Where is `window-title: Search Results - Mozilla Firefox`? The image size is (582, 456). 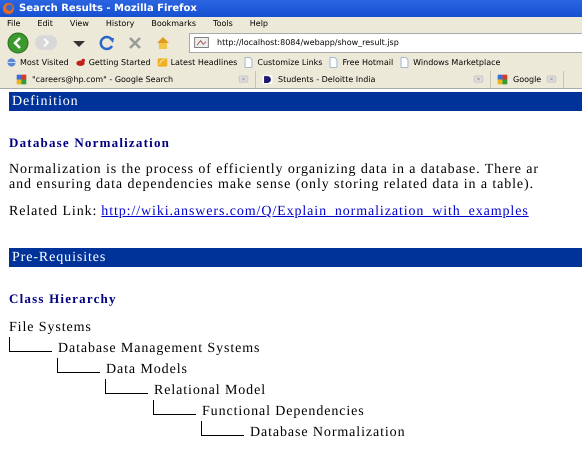 window-title: Search Results - Mozilla Firefox is located at coordinates (108, 8).